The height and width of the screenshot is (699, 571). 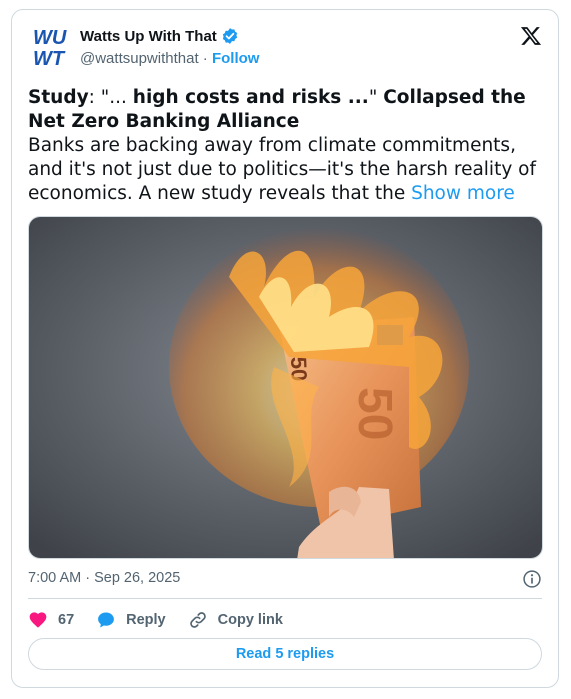 I want to click on reply-label: Reply, so click(x=146, y=620).